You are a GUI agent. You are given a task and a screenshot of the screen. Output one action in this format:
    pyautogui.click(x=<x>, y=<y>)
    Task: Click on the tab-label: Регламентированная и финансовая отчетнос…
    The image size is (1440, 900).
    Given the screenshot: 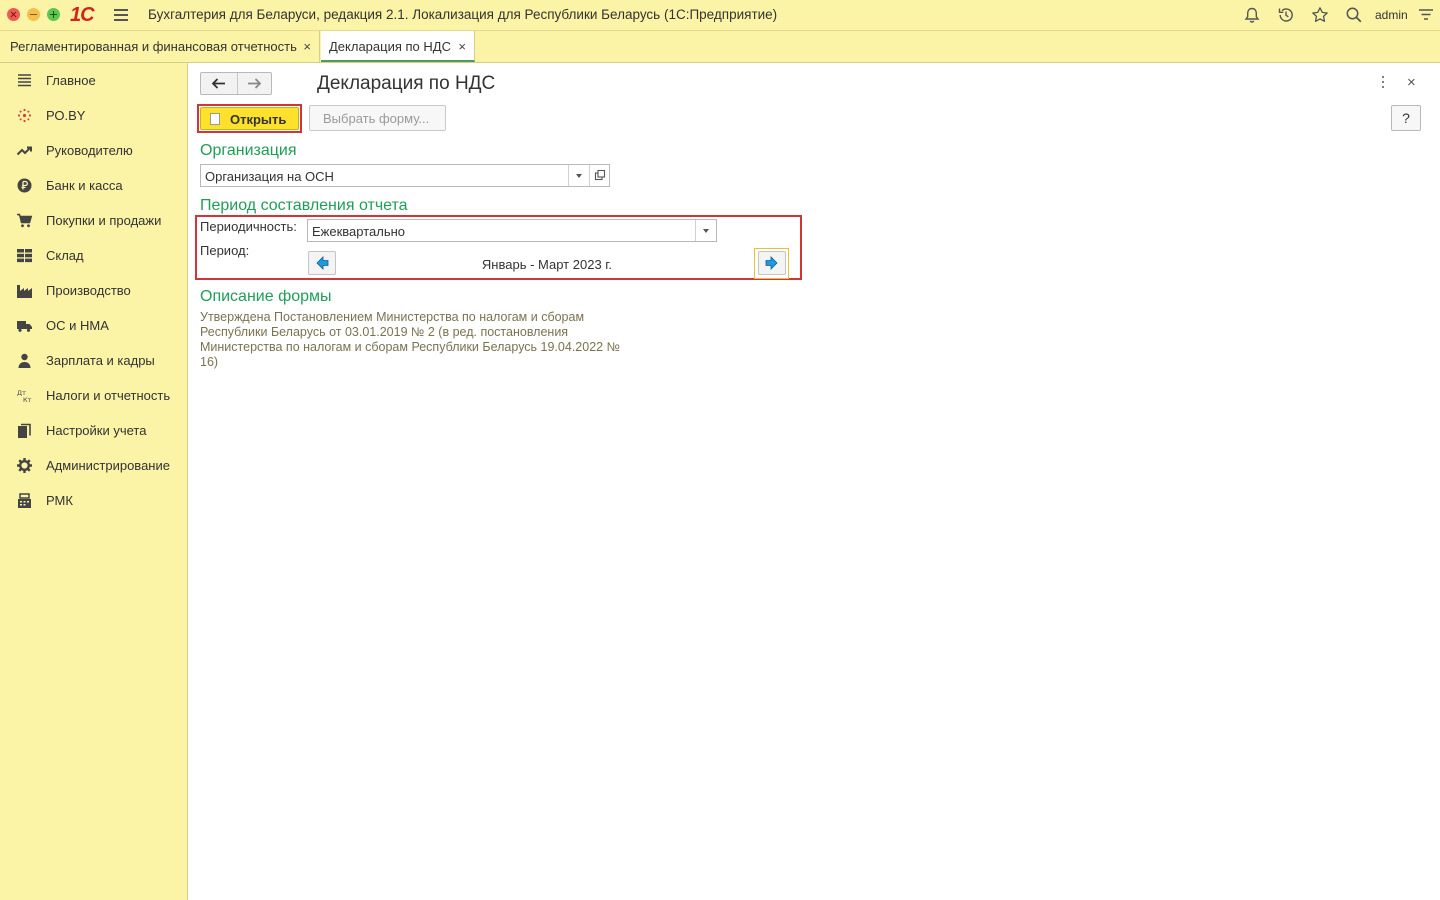 What is the action you would take?
    pyautogui.click(x=153, y=46)
    